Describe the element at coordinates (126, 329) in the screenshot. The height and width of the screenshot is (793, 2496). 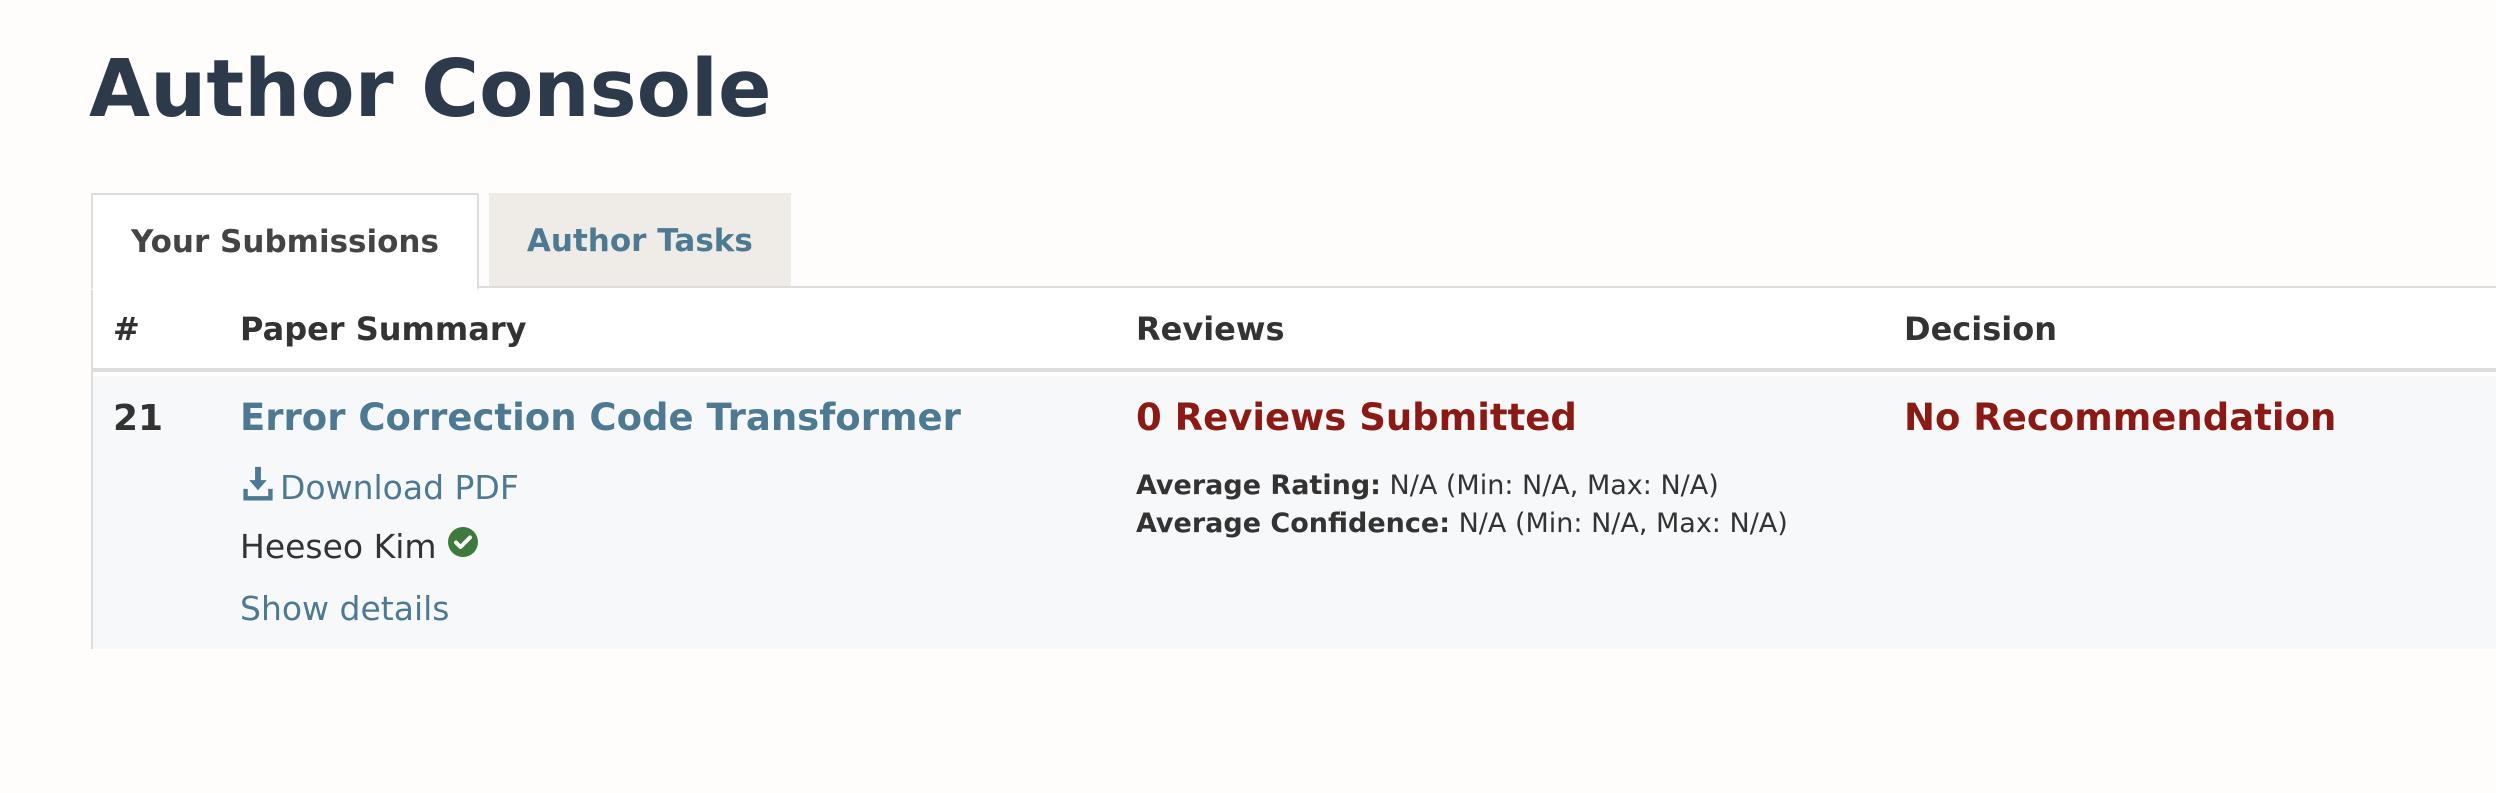
I see `column-header-number: #` at that location.